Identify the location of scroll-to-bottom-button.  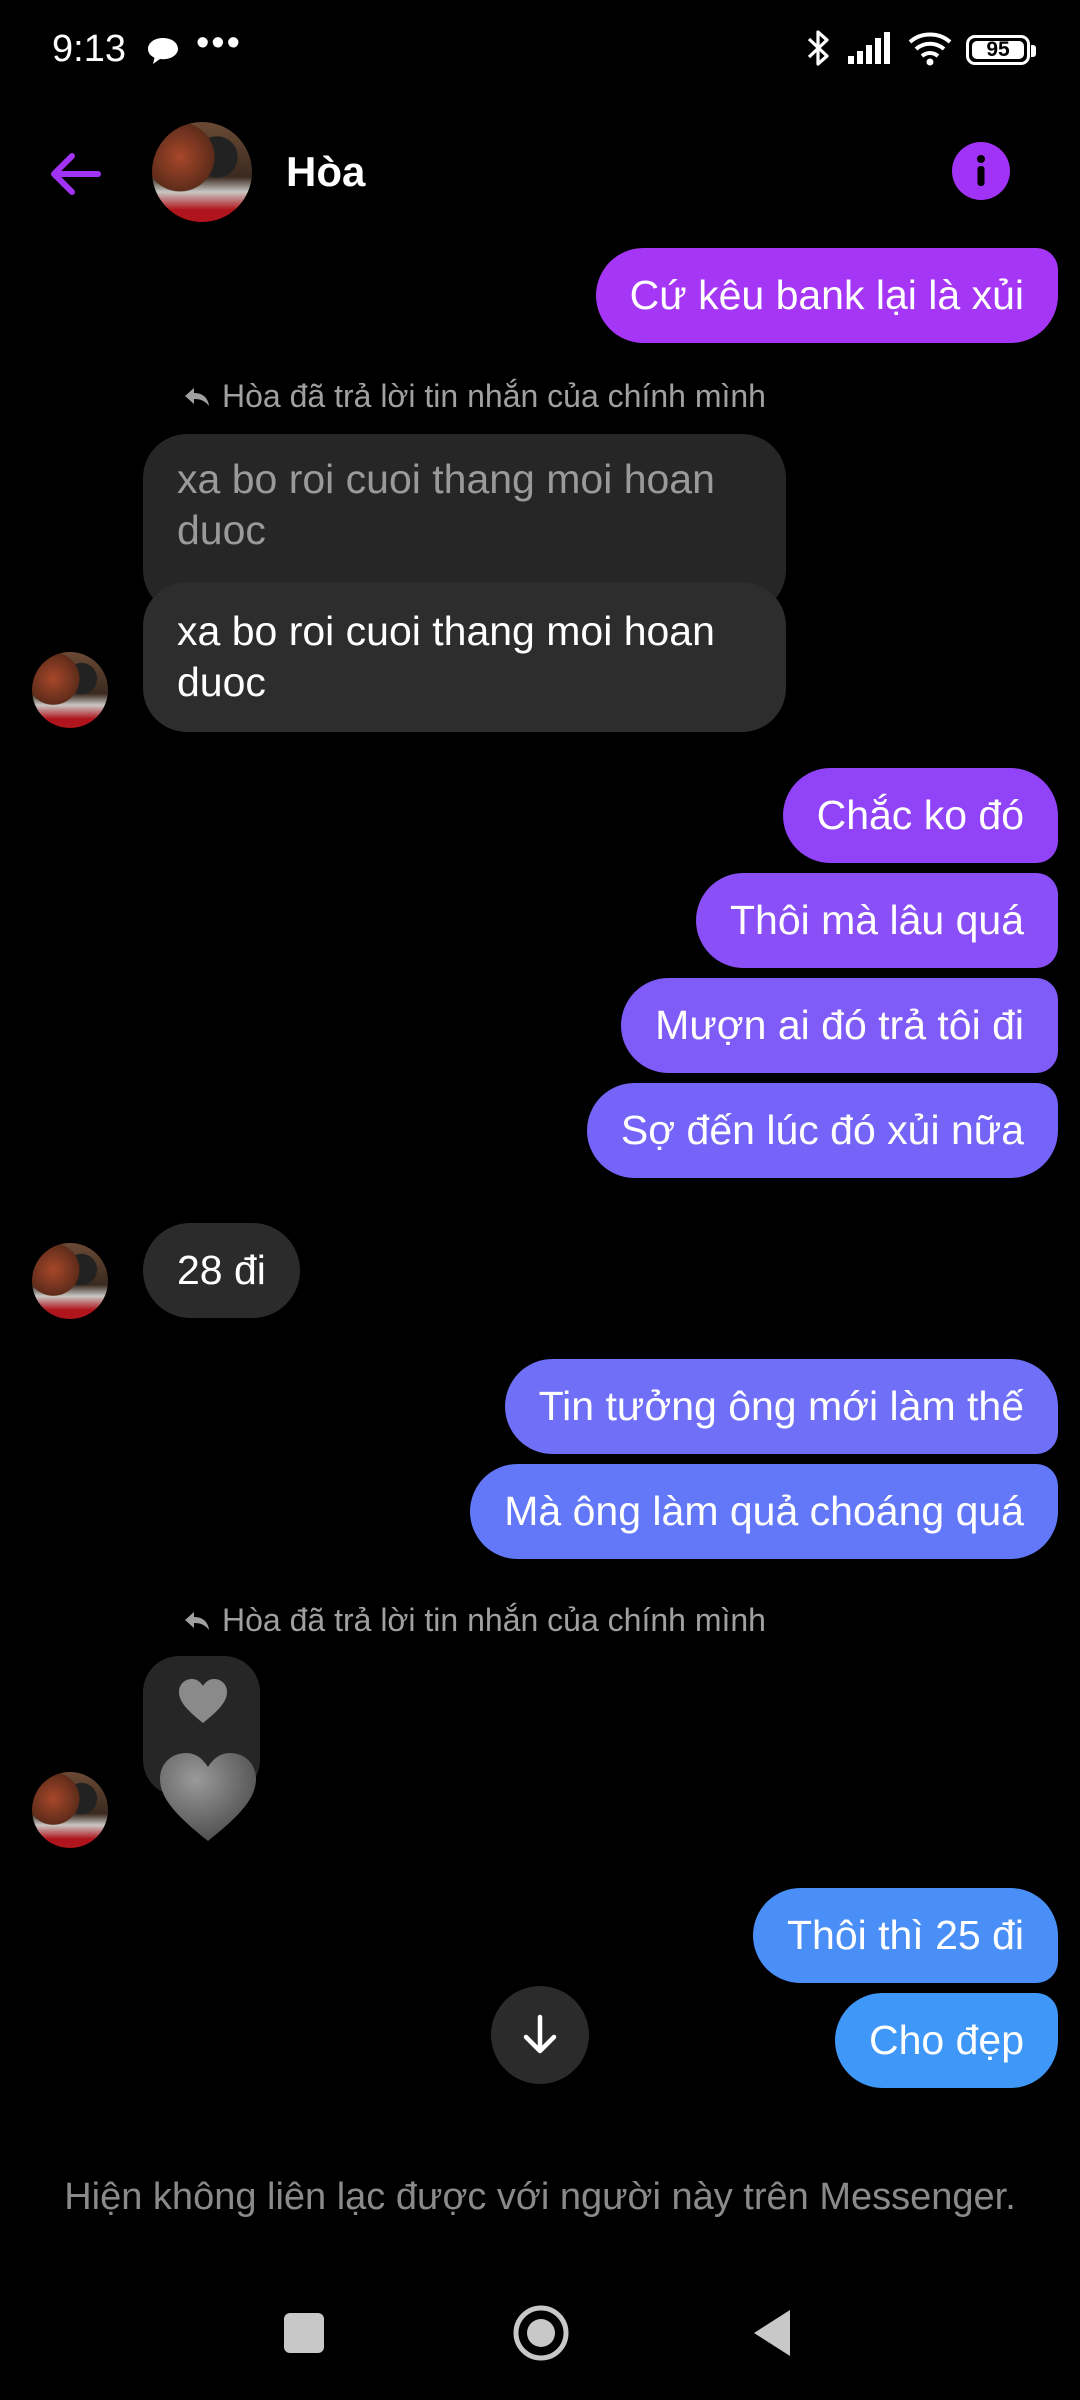
(540, 2035).